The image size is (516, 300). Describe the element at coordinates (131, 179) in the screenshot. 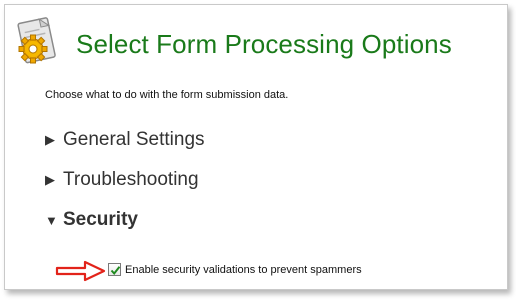

I see `section-label: Troubleshooting` at that location.